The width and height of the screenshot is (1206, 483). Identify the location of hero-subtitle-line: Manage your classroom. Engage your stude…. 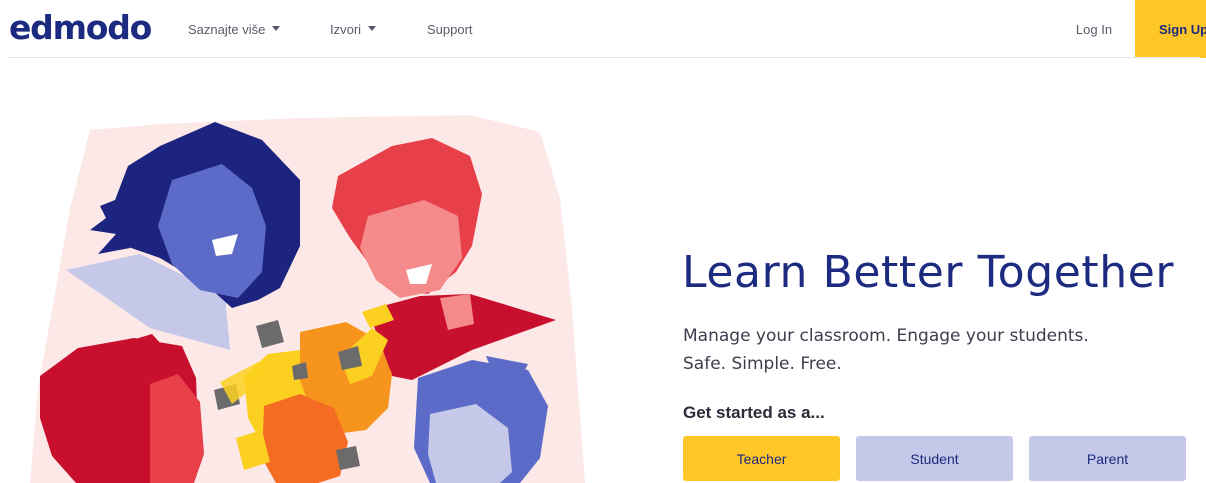
(886, 336).